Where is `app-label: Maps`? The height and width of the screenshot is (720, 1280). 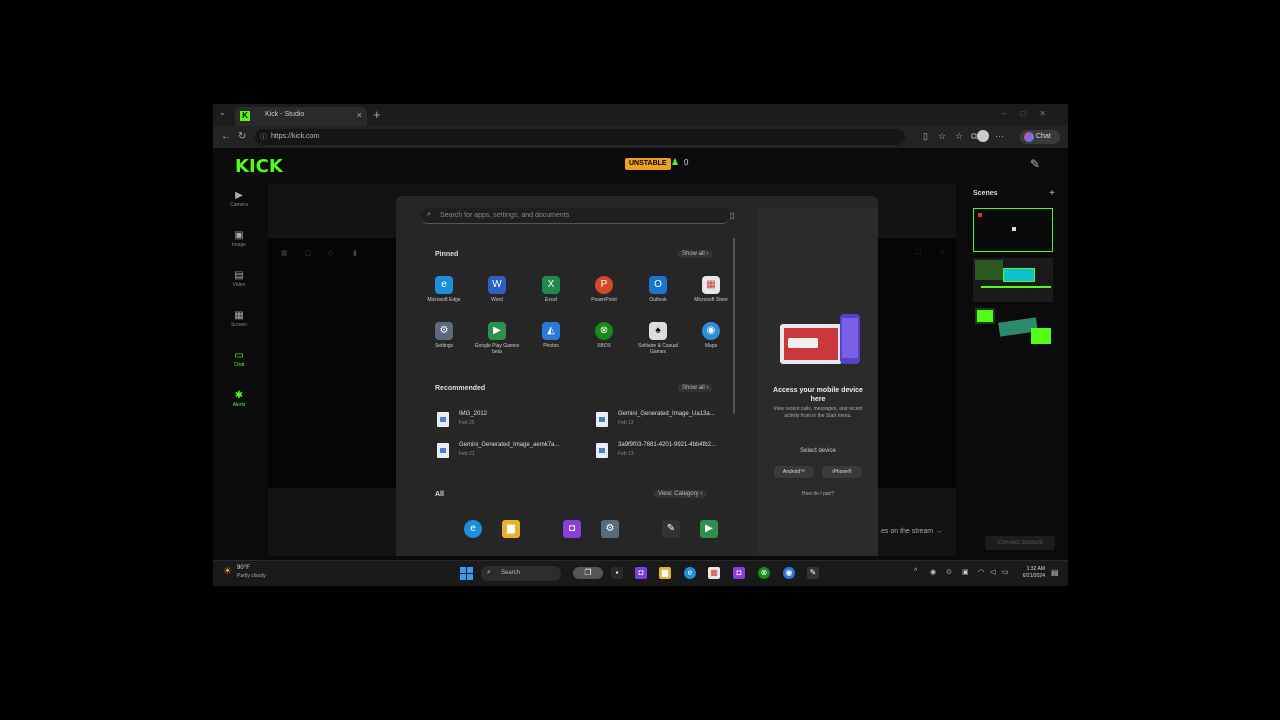 app-label: Maps is located at coordinates (711, 346).